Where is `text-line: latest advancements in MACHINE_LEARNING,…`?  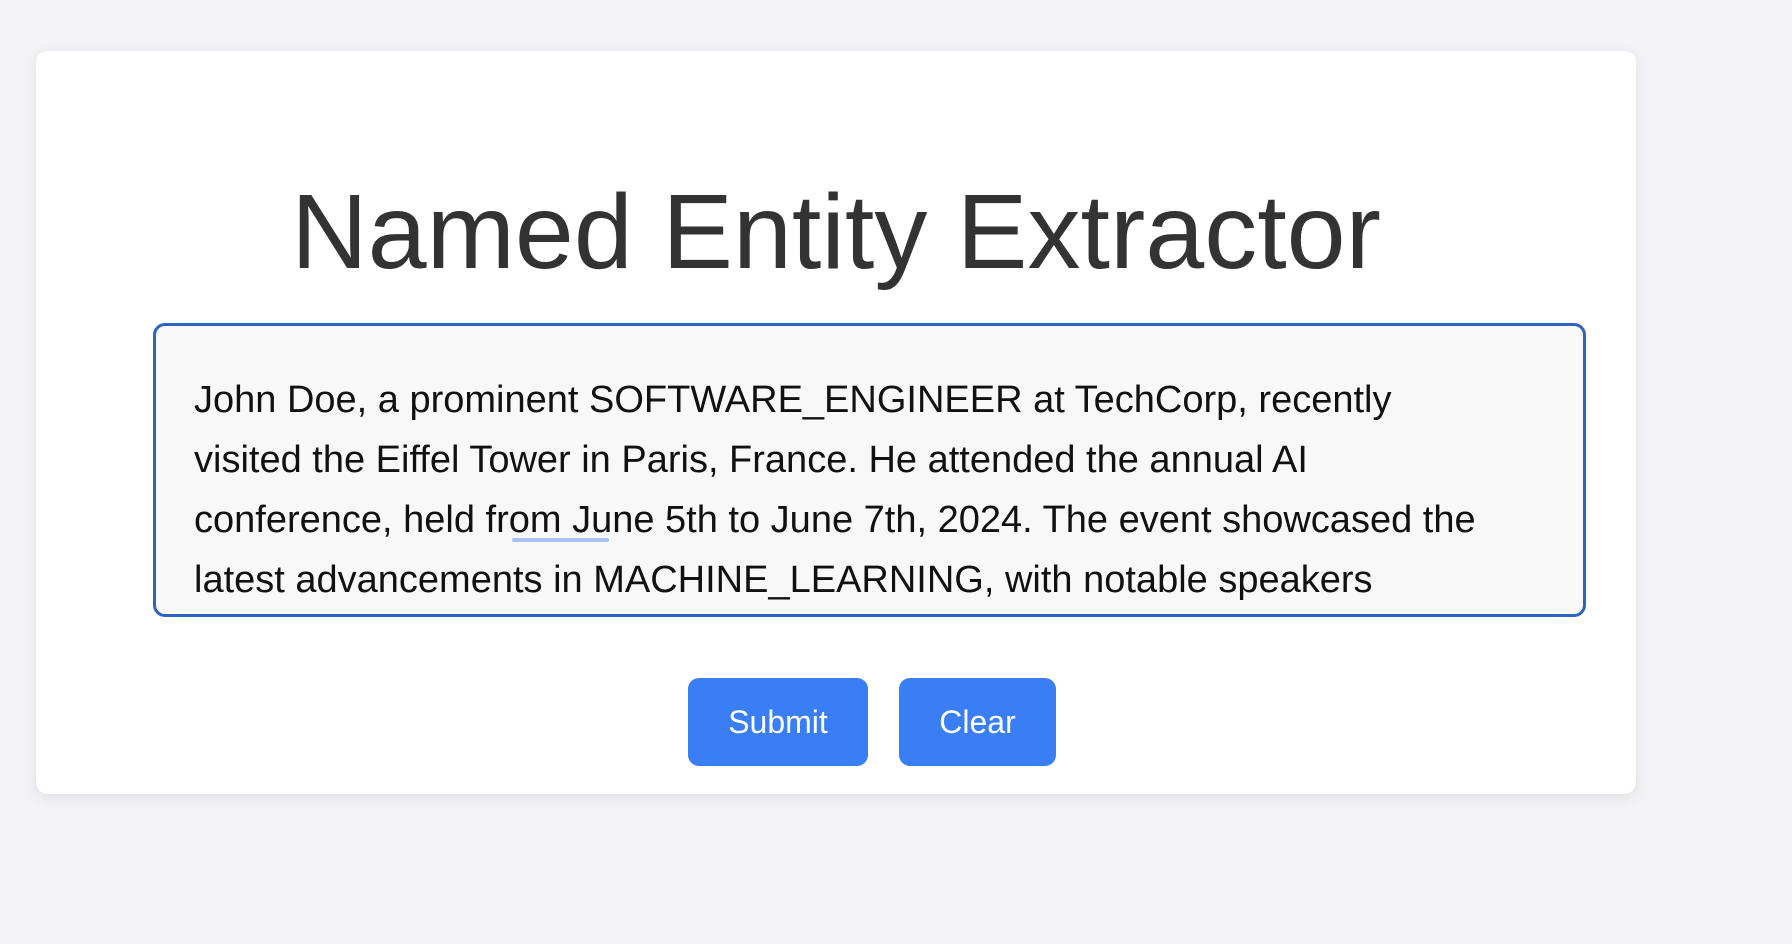
text-line: latest advancements in MACHINE_LEARNING,… is located at coordinates (783, 580).